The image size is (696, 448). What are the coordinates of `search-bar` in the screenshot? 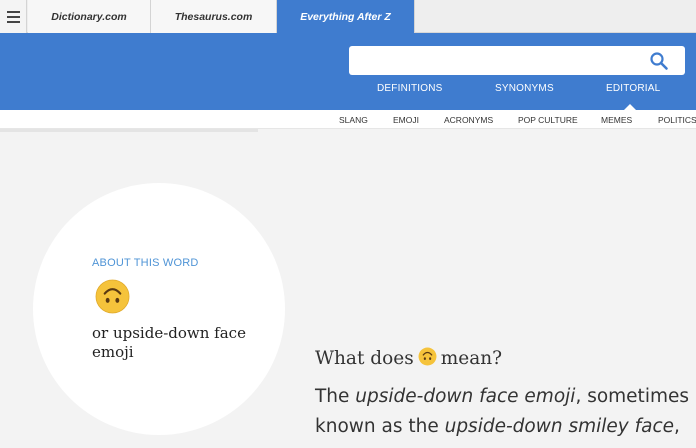 It's located at (517, 60).